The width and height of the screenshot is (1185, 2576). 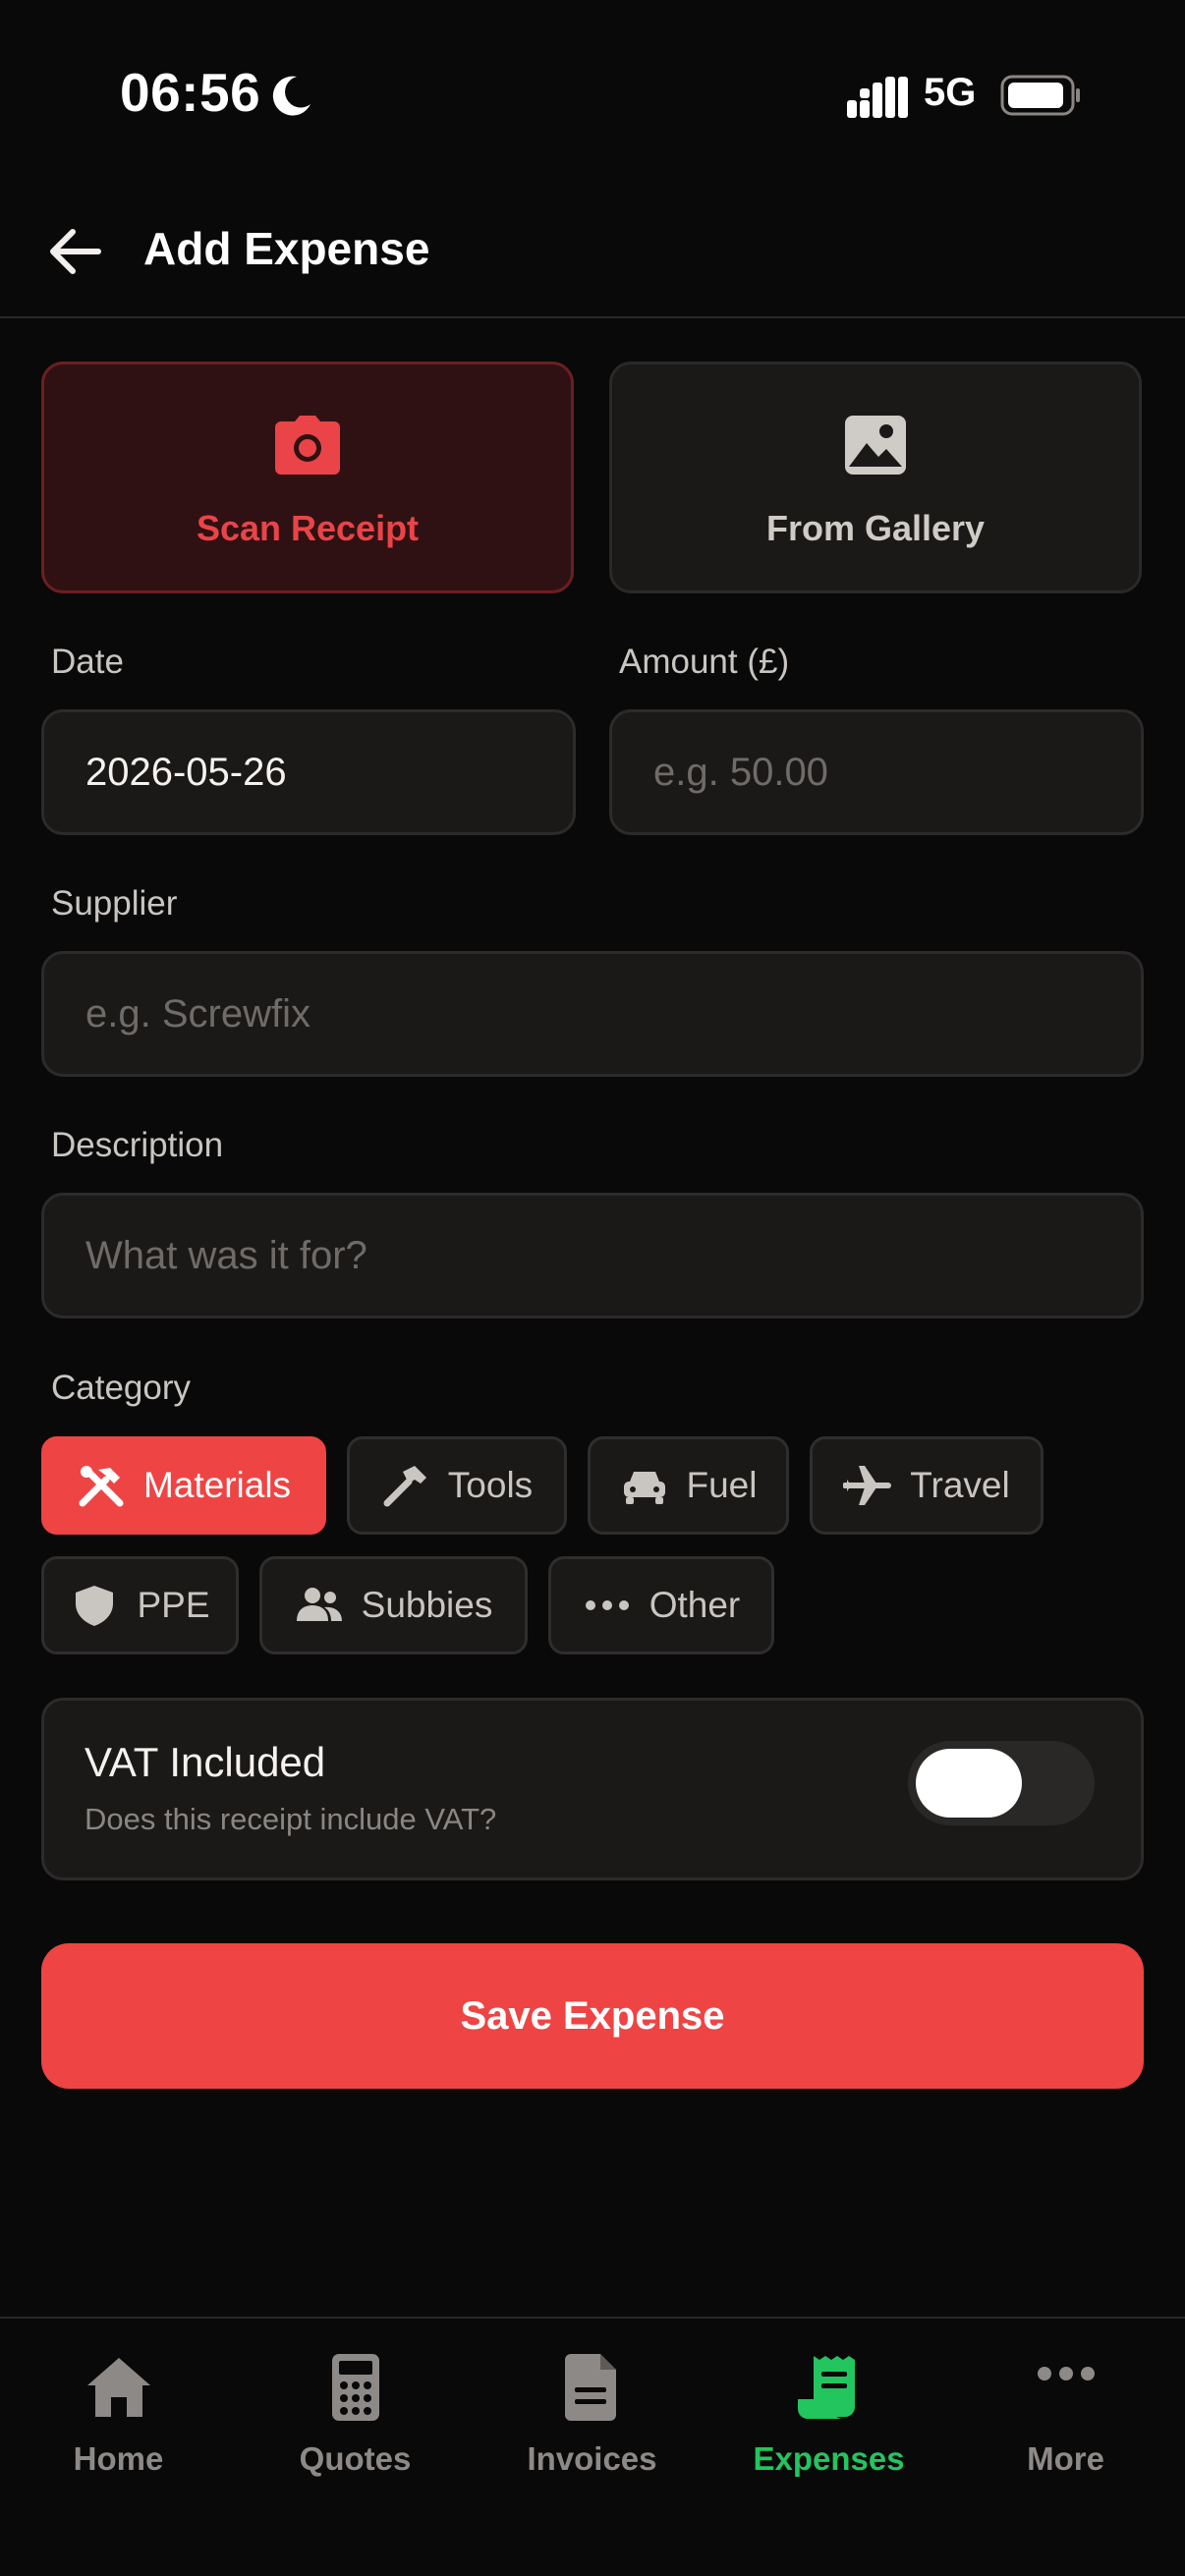 What do you see at coordinates (291, 1819) in the screenshot?
I see `vat-subtitle: Does this receipt include VAT?` at bounding box center [291, 1819].